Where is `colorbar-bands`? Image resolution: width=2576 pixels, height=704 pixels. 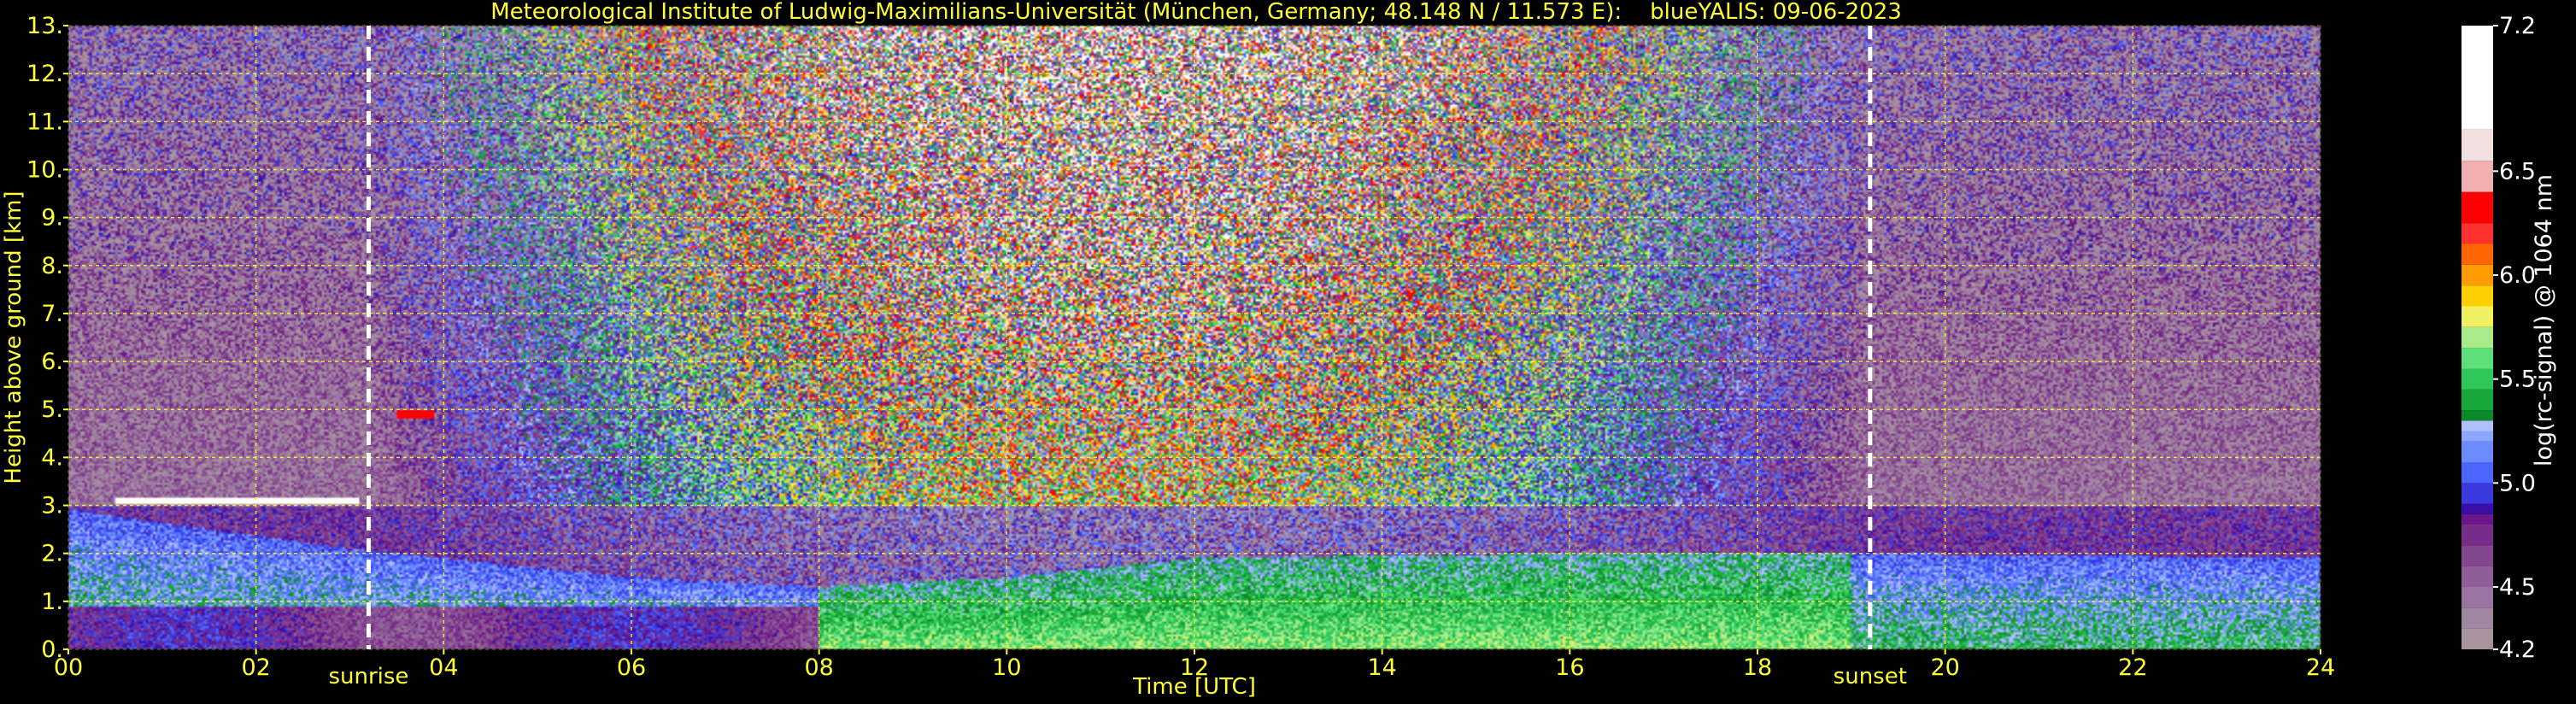
colorbar-bands is located at coordinates (2477, 337).